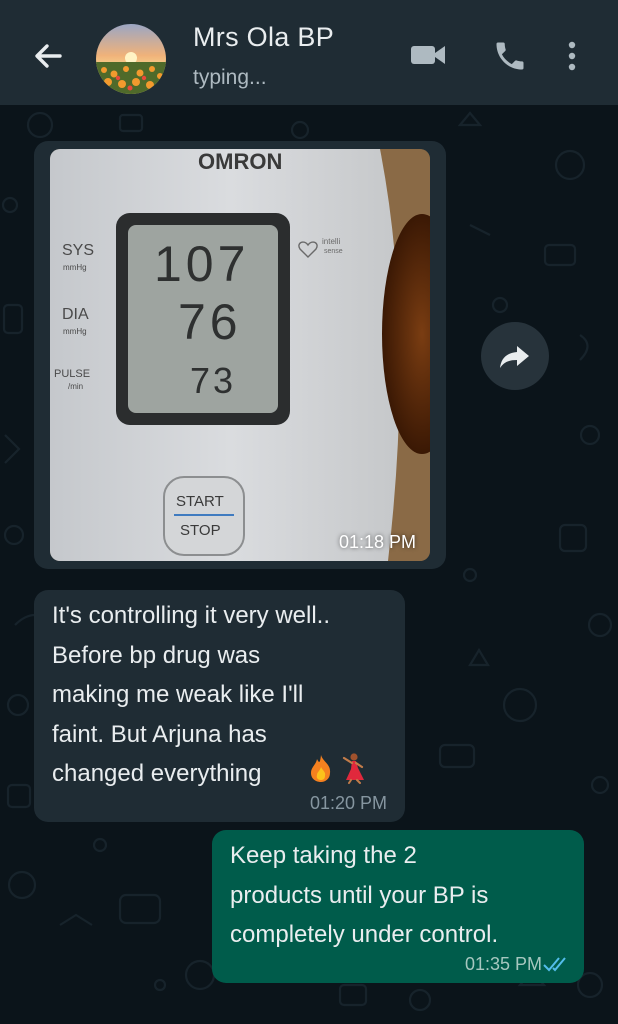 The height and width of the screenshot is (1024, 618). I want to click on stop-label: STOP, so click(200, 530).